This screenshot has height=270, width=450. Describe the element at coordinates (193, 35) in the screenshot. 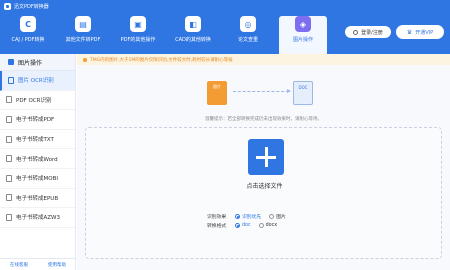

I see `toolbar-item-cad: ◧ CAD的其他转换` at that location.